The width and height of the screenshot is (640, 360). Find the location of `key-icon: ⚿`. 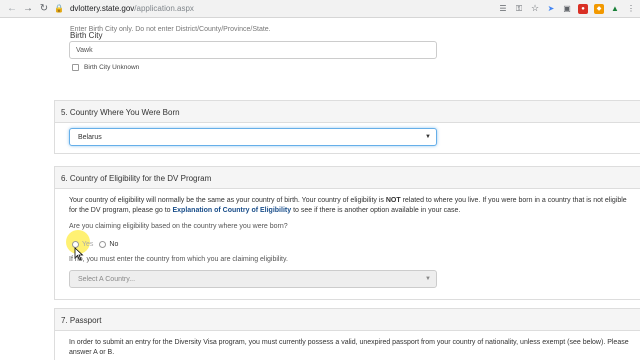

key-icon: ⚿ is located at coordinates (519, 9).